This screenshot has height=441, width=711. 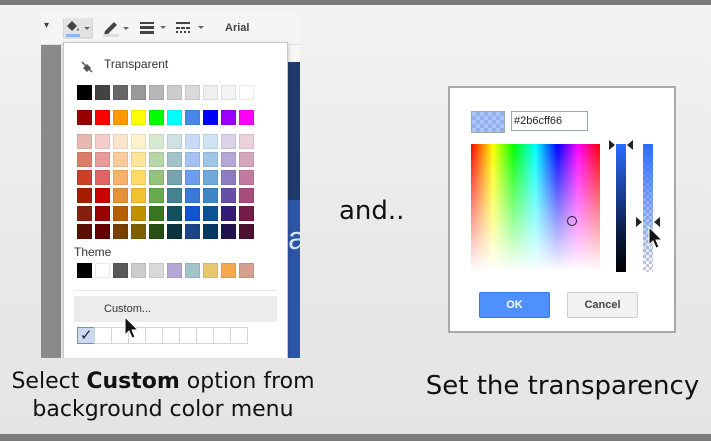 What do you see at coordinates (621, 208) in the screenshot?
I see `hue-slider` at bounding box center [621, 208].